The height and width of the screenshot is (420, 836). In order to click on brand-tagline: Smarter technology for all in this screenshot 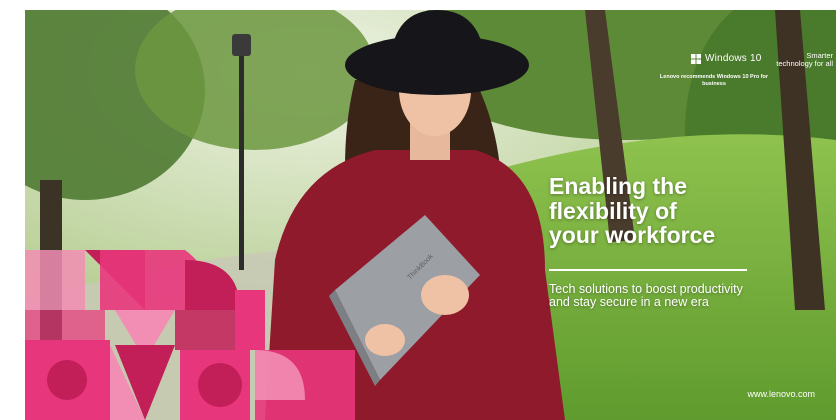, I will do `click(804, 59)`.